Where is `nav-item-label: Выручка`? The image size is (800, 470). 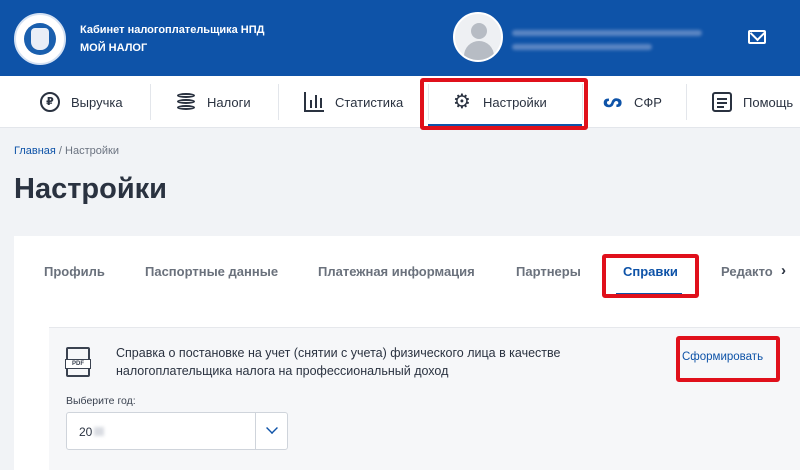
nav-item-label: Выручка is located at coordinates (97, 102).